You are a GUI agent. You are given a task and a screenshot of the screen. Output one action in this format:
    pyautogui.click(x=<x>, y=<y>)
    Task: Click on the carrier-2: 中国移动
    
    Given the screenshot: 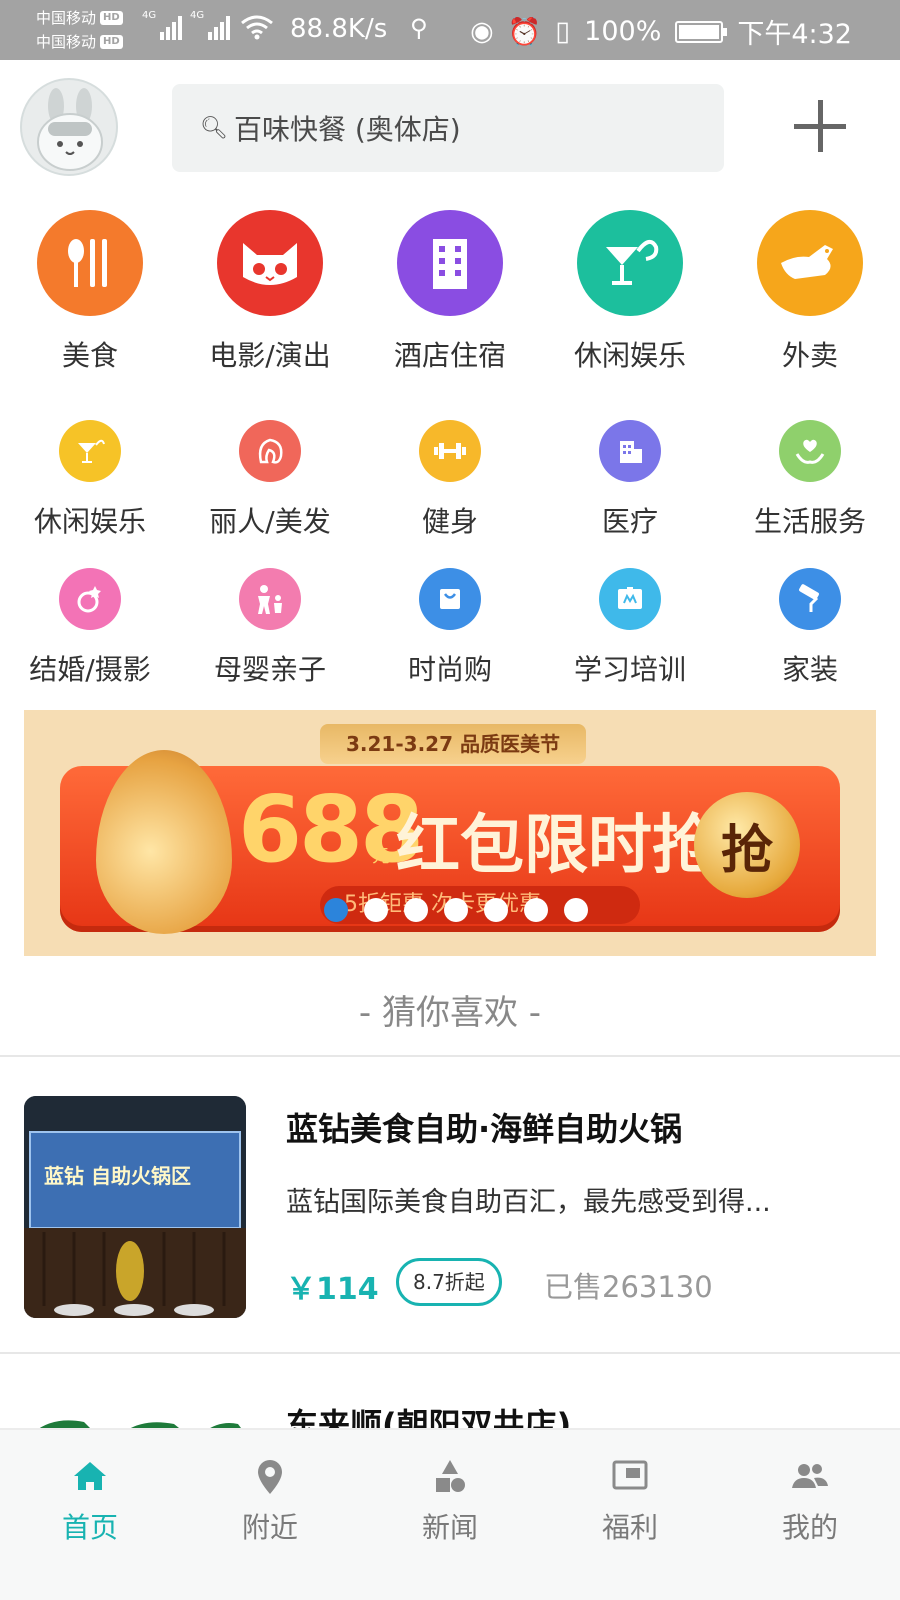 What is the action you would take?
    pyautogui.click(x=66, y=42)
    